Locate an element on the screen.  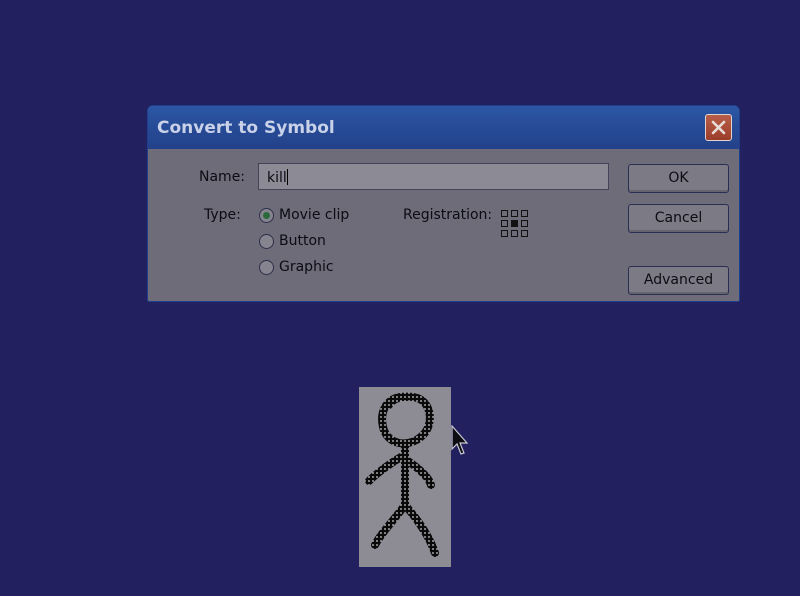
radio-movie-clip-label: Movie clip is located at coordinates (314, 215).